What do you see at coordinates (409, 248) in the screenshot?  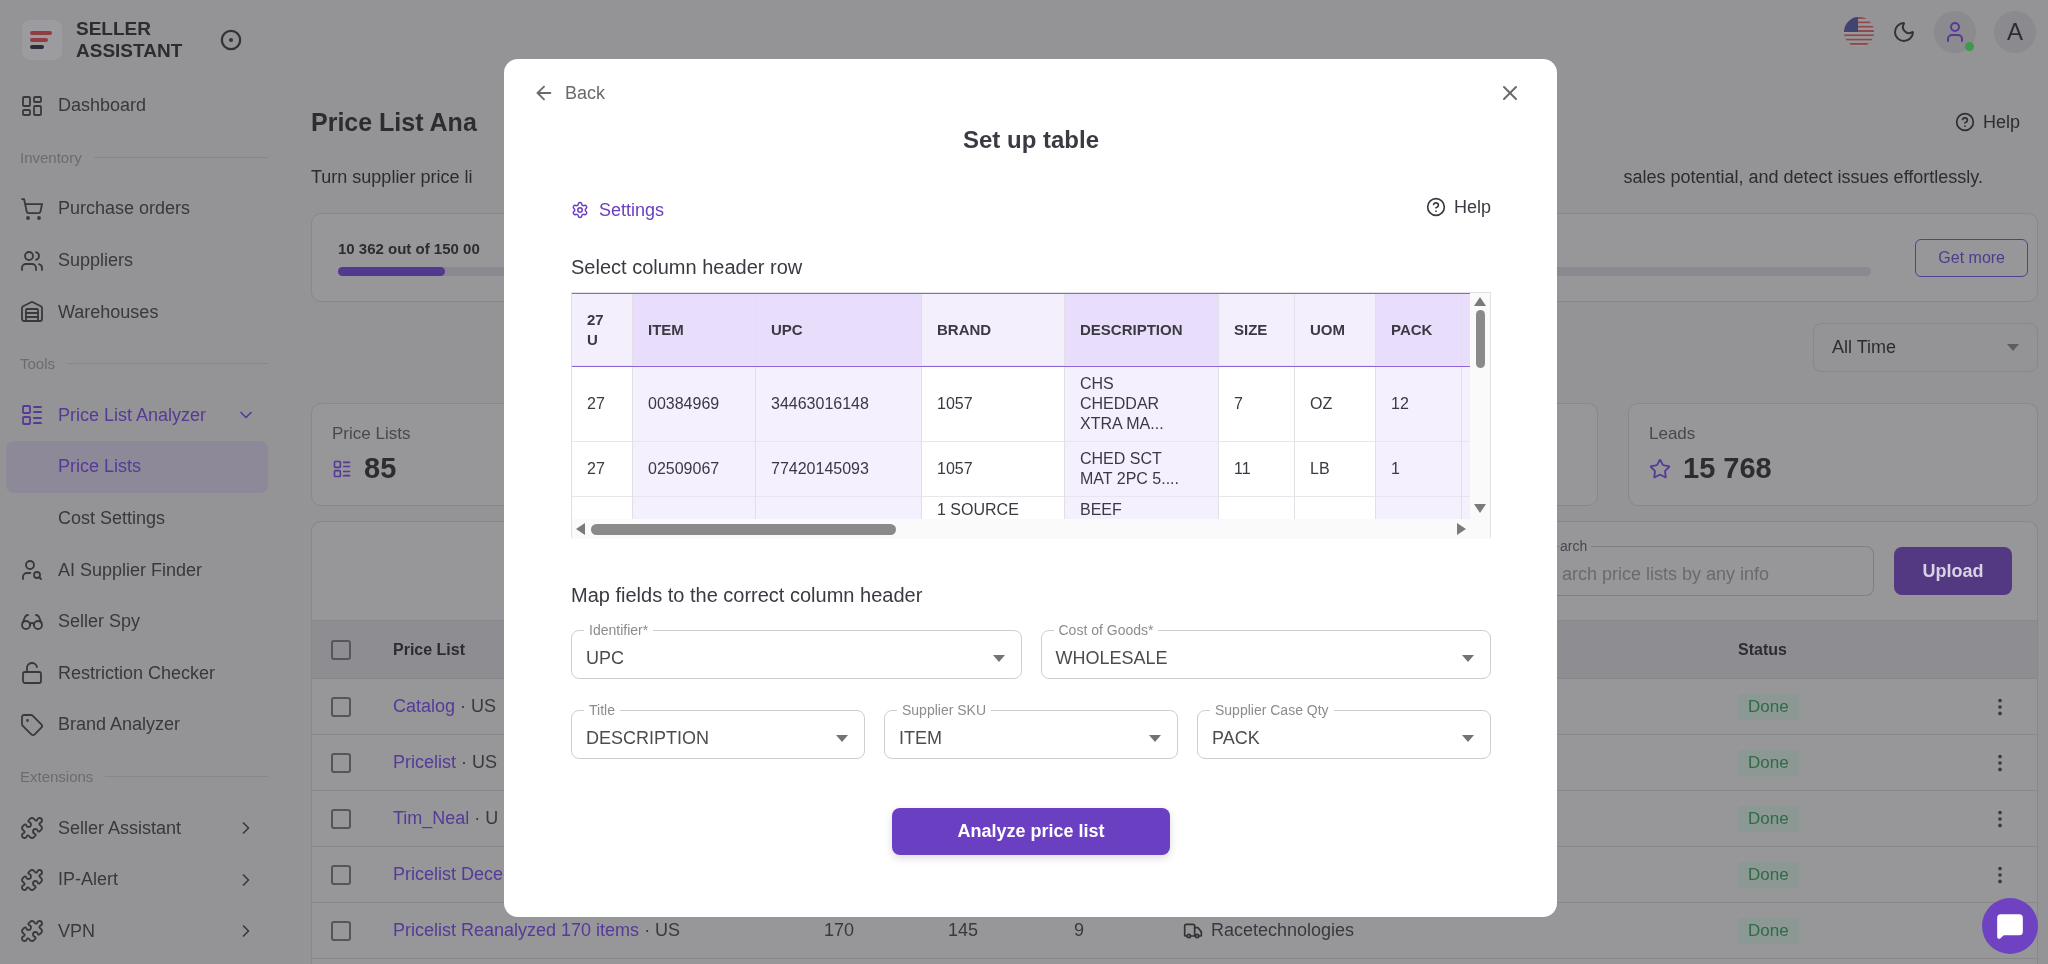 I see `usage-text: 10 362 out of 150 00` at bounding box center [409, 248].